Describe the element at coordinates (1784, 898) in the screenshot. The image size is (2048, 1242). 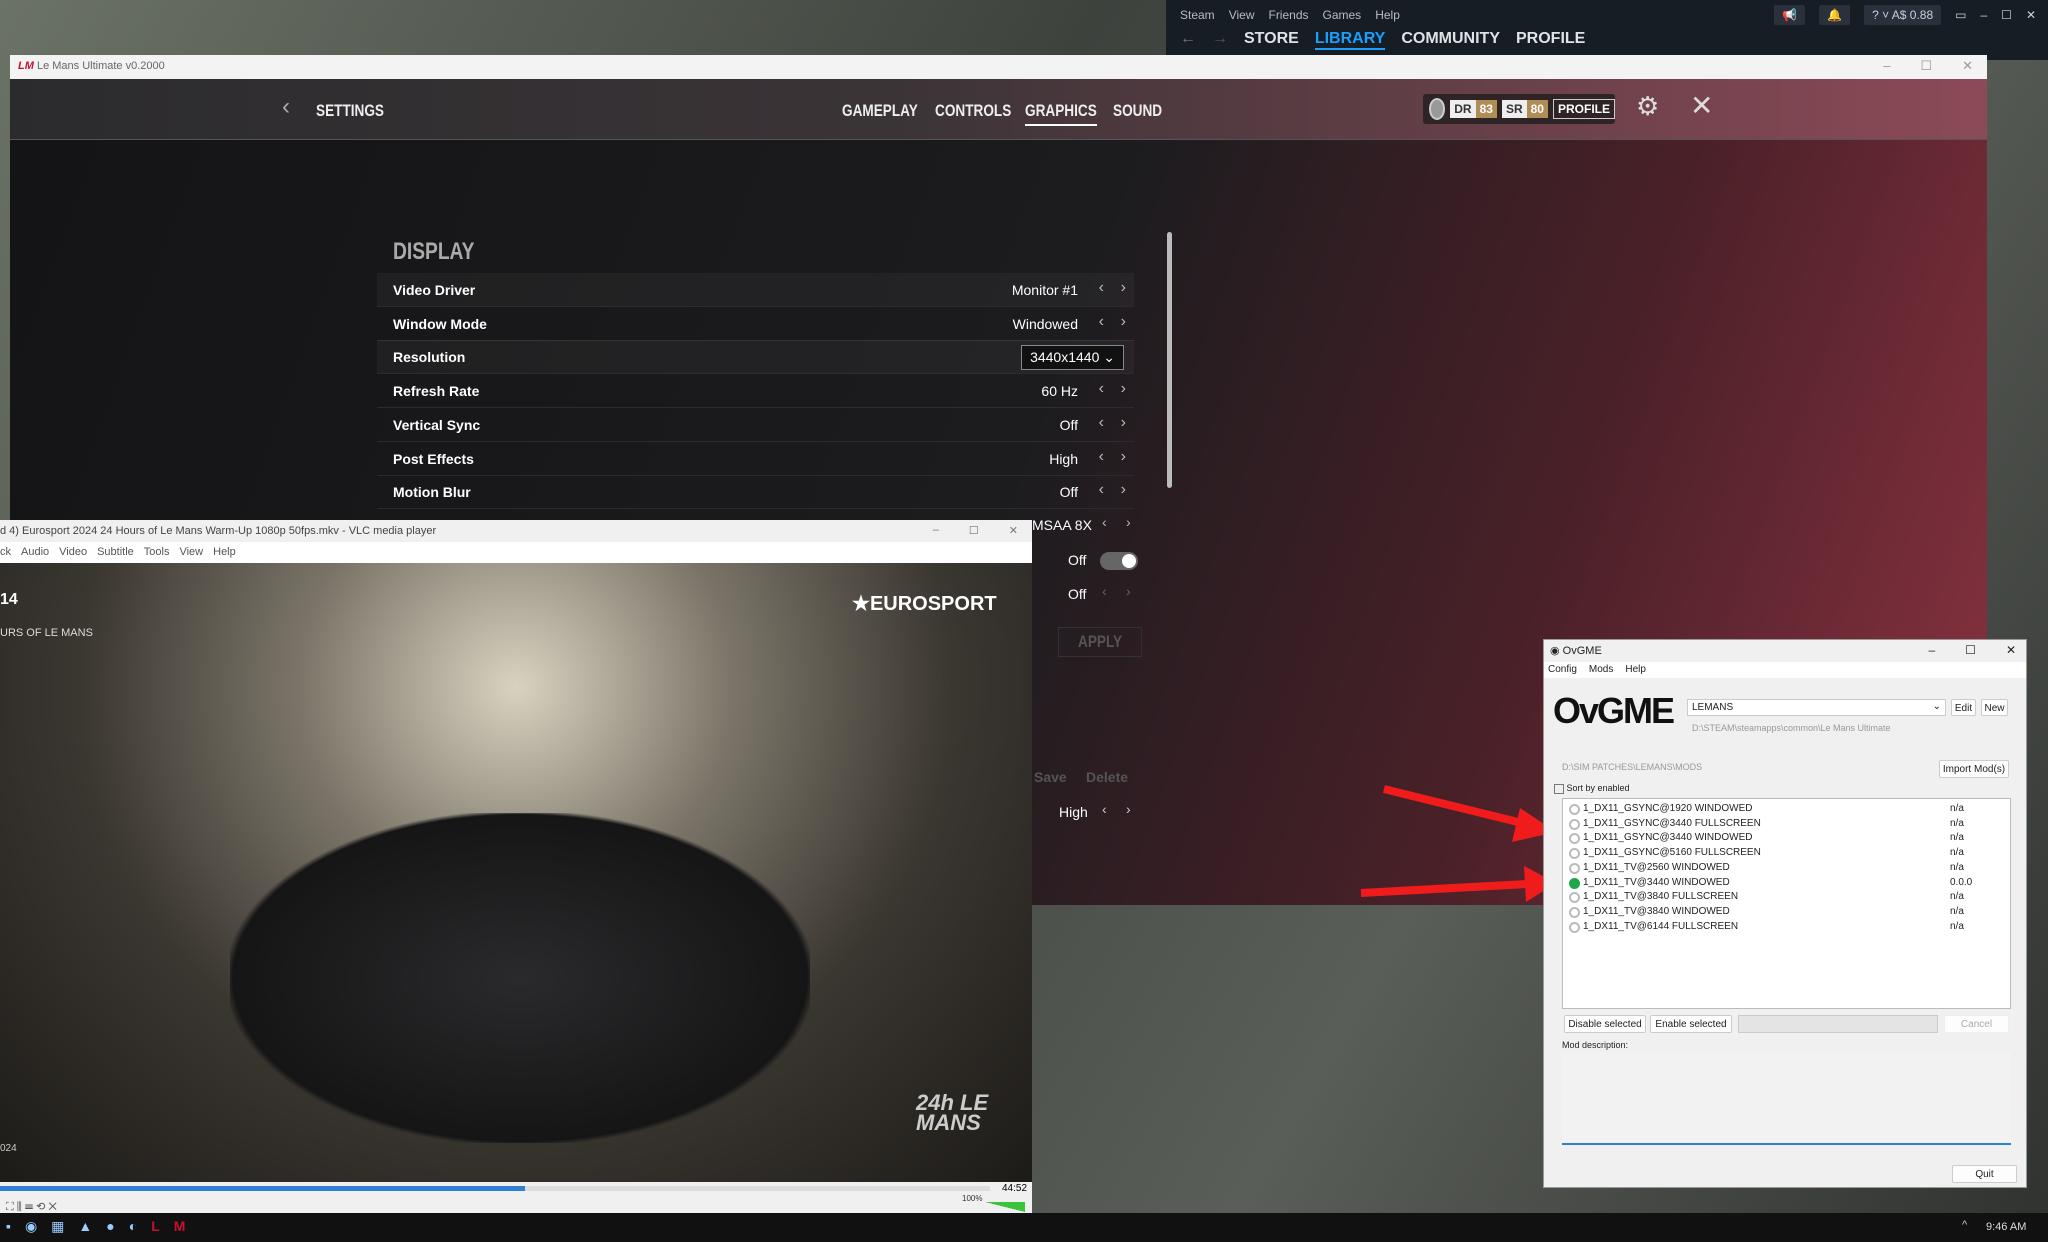
I see `list-item: 1_DX11_TV@3840 FULLSCREEN n/a` at that location.